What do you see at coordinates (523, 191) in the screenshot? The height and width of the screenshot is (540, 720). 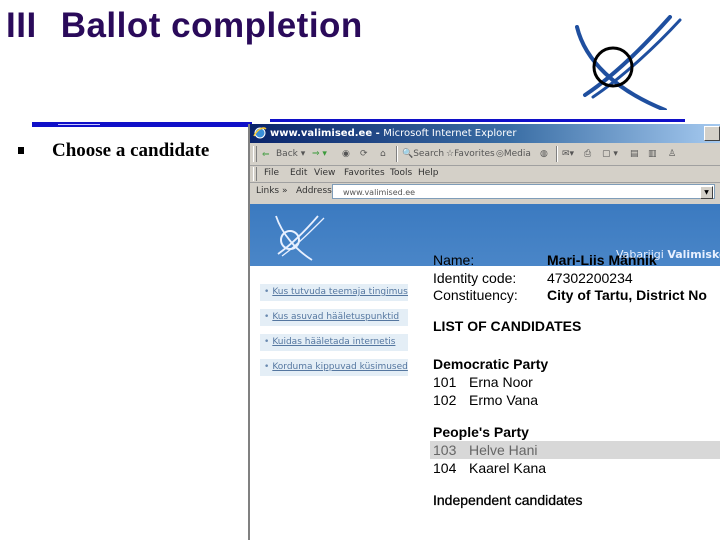 I see `address-input: www.valimised.ee ▼` at bounding box center [523, 191].